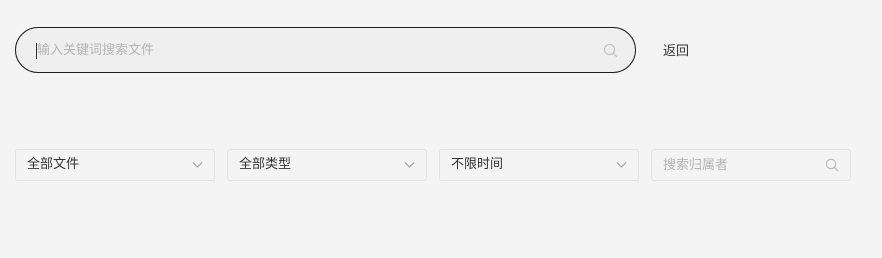 Image resolution: width=882 pixels, height=258 pixels. What do you see at coordinates (115, 165) in the screenshot?
I see `file-scope-select: 全部文件` at bounding box center [115, 165].